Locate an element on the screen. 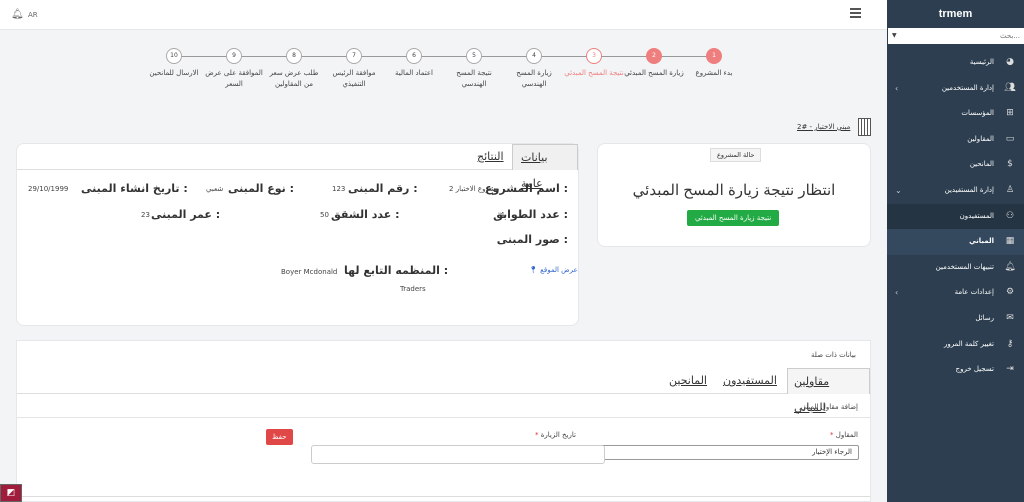 The width and height of the screenshot is (1024, 502). sidebar-item-logout: ⇥ تسجيل خروج is located at coordinates (955, 370).